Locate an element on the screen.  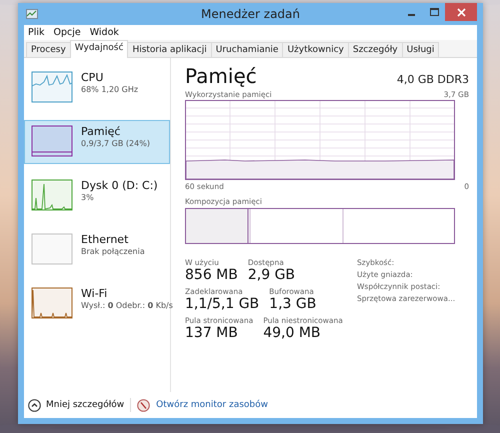
device-name: Ethernet is located at coordinates (105, 239).